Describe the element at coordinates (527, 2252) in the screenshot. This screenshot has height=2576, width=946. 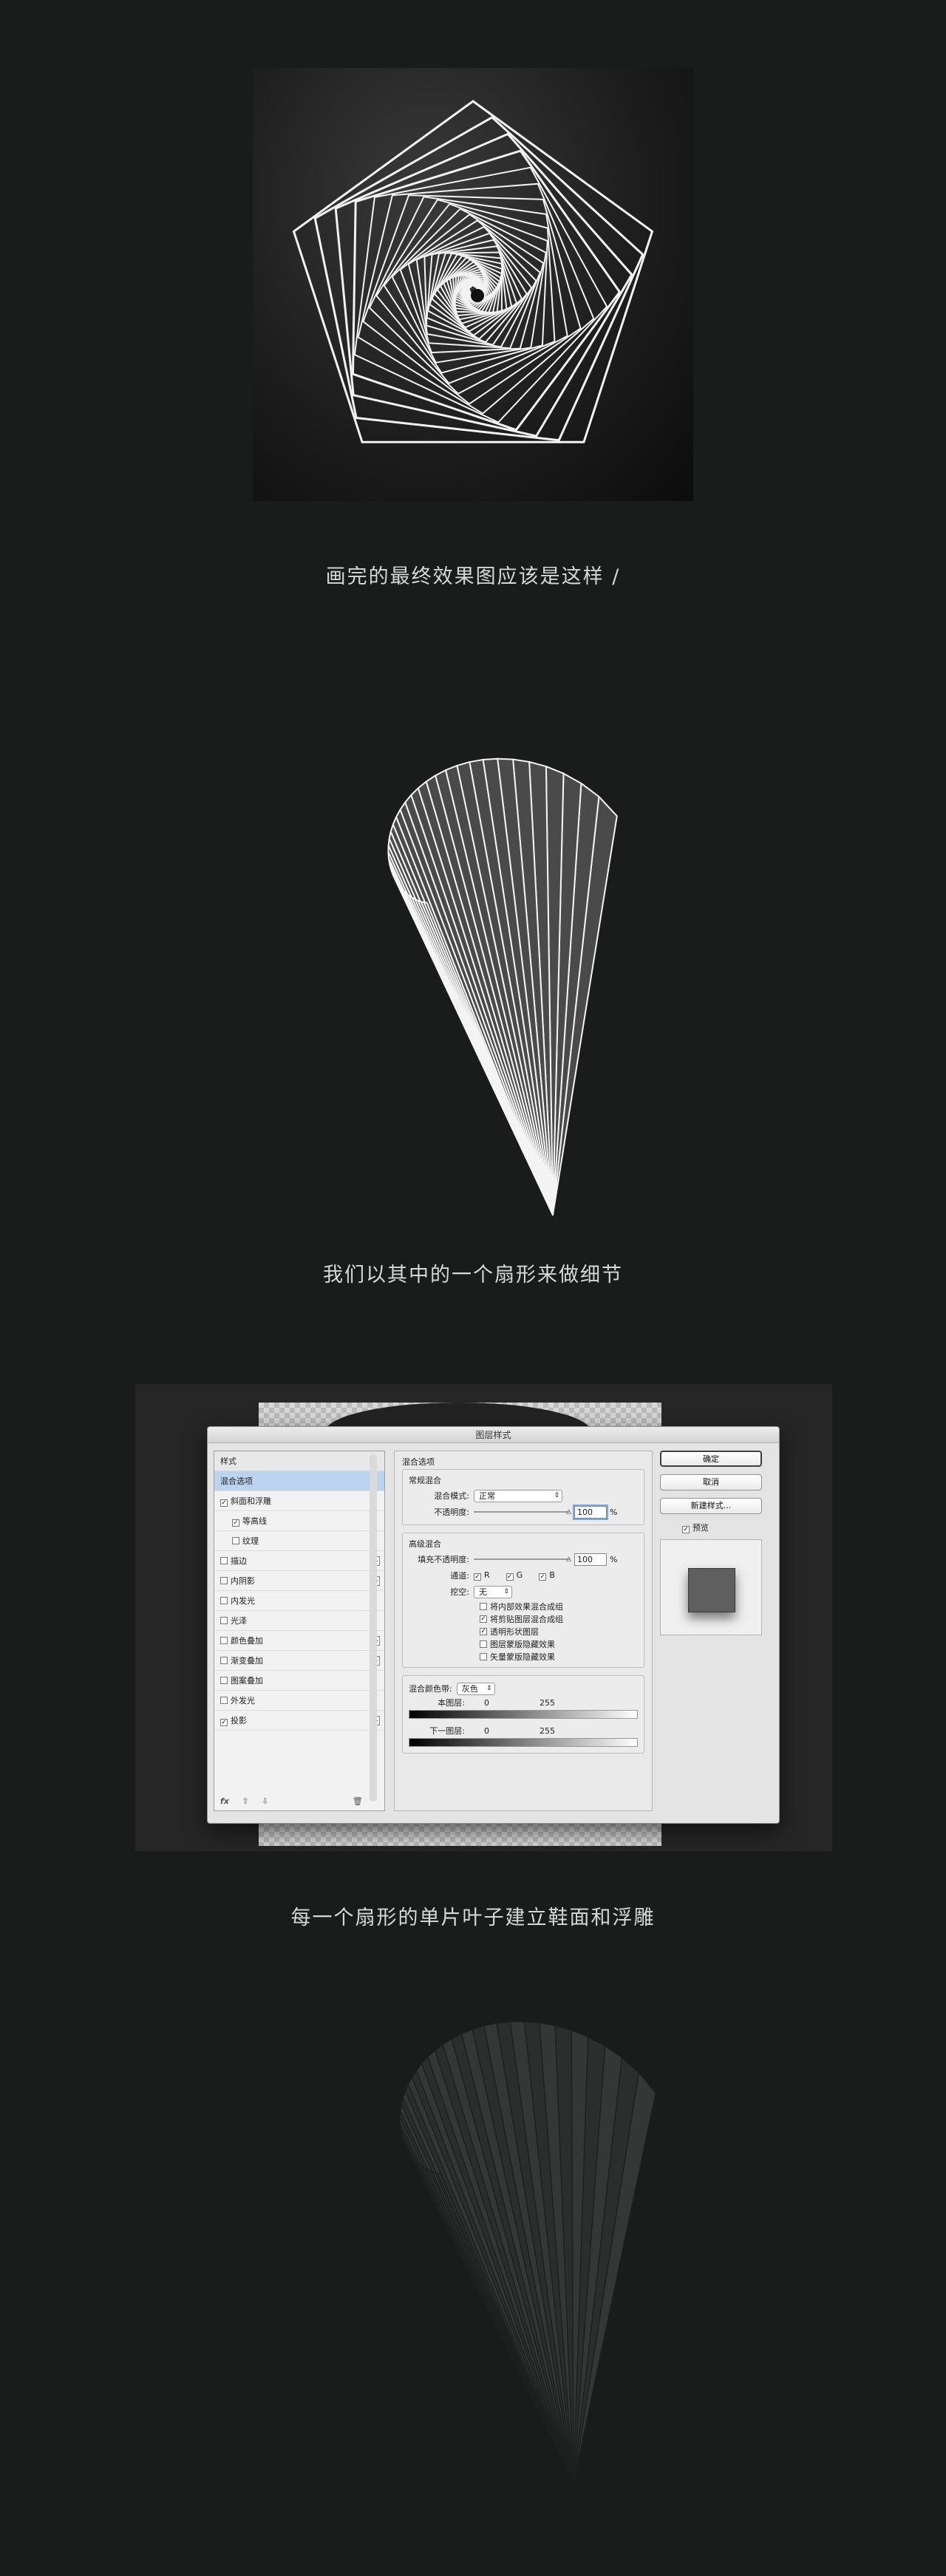
I see `embossed-fan-illustration` at that location.